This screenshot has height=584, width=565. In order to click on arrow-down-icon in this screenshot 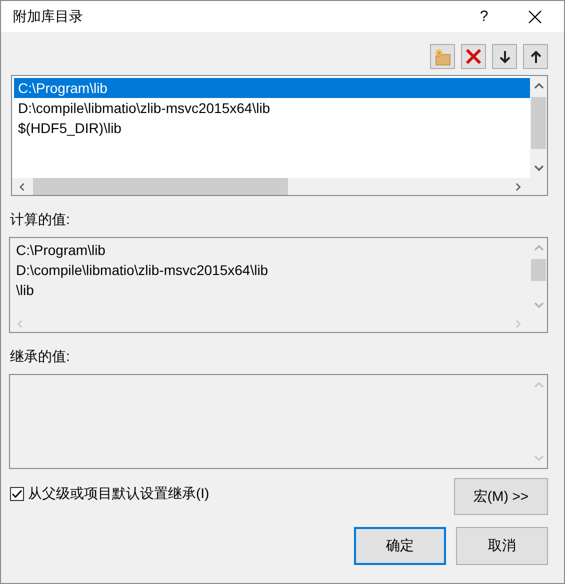, I will do `click(504, 57)`.